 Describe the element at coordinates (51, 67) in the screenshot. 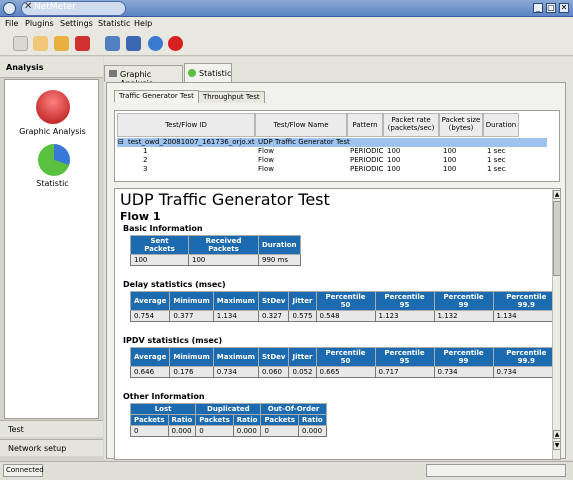

I see `sidebar-header: Analysis` at that location.